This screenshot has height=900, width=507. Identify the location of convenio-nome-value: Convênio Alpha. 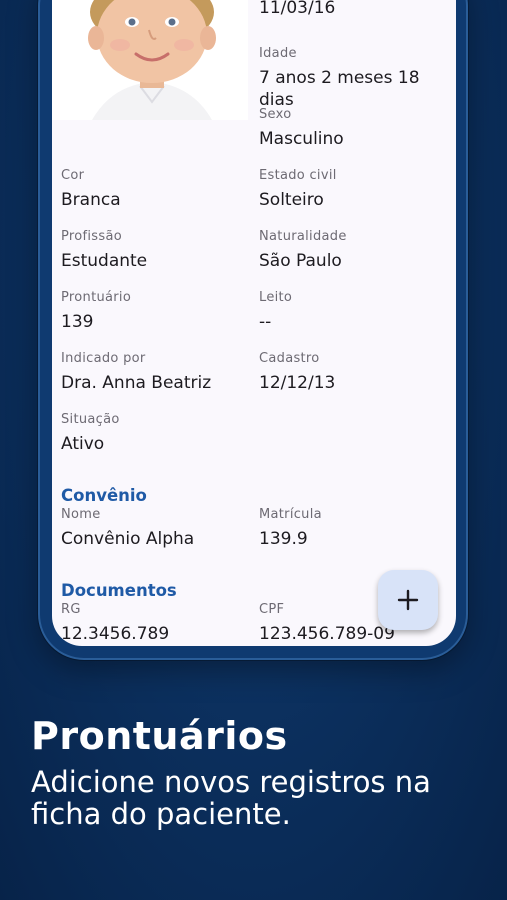
(128, 539).